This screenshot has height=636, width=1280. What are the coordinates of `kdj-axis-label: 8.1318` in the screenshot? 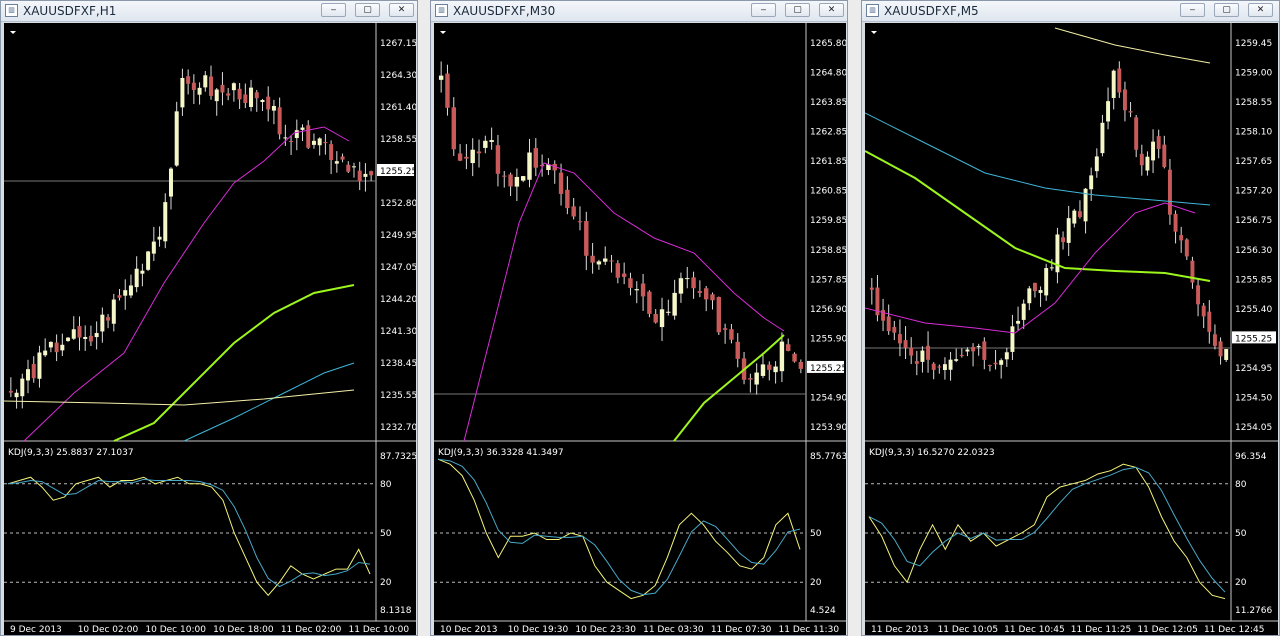 It's located at (396, 611).